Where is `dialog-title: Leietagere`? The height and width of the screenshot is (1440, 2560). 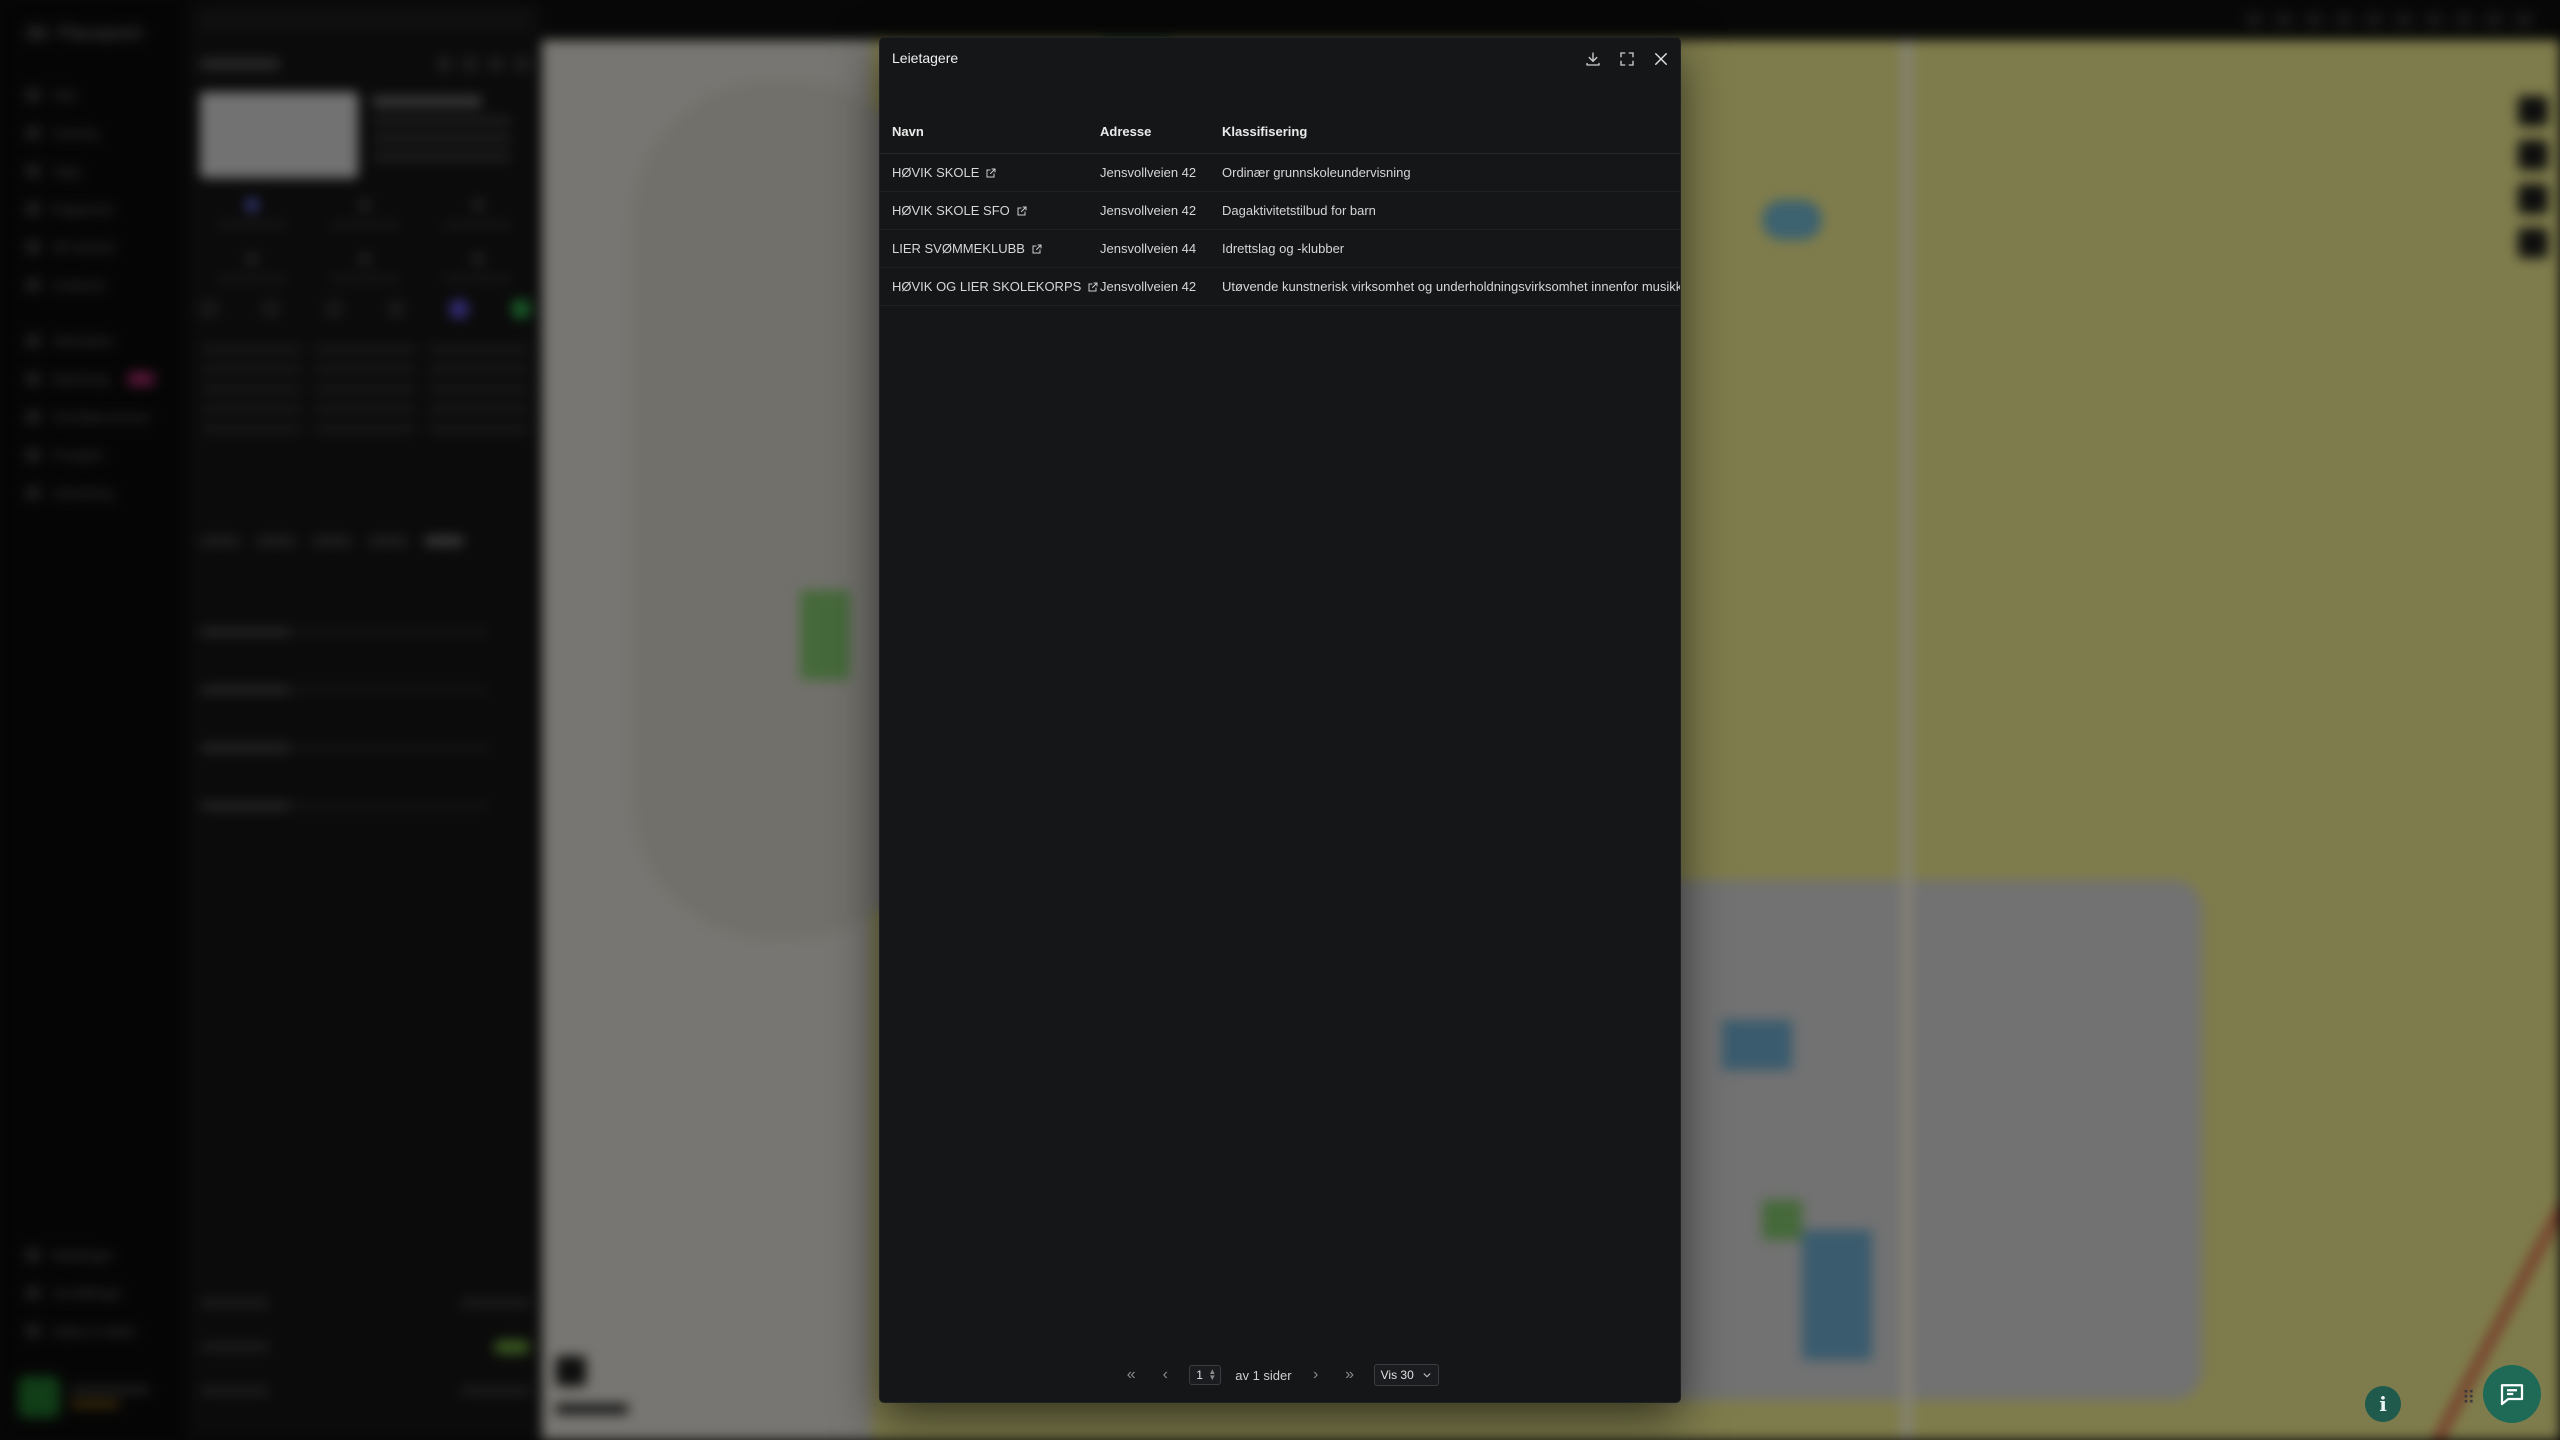 dialog-title: Leietagere is located at coordinates (925, 58).